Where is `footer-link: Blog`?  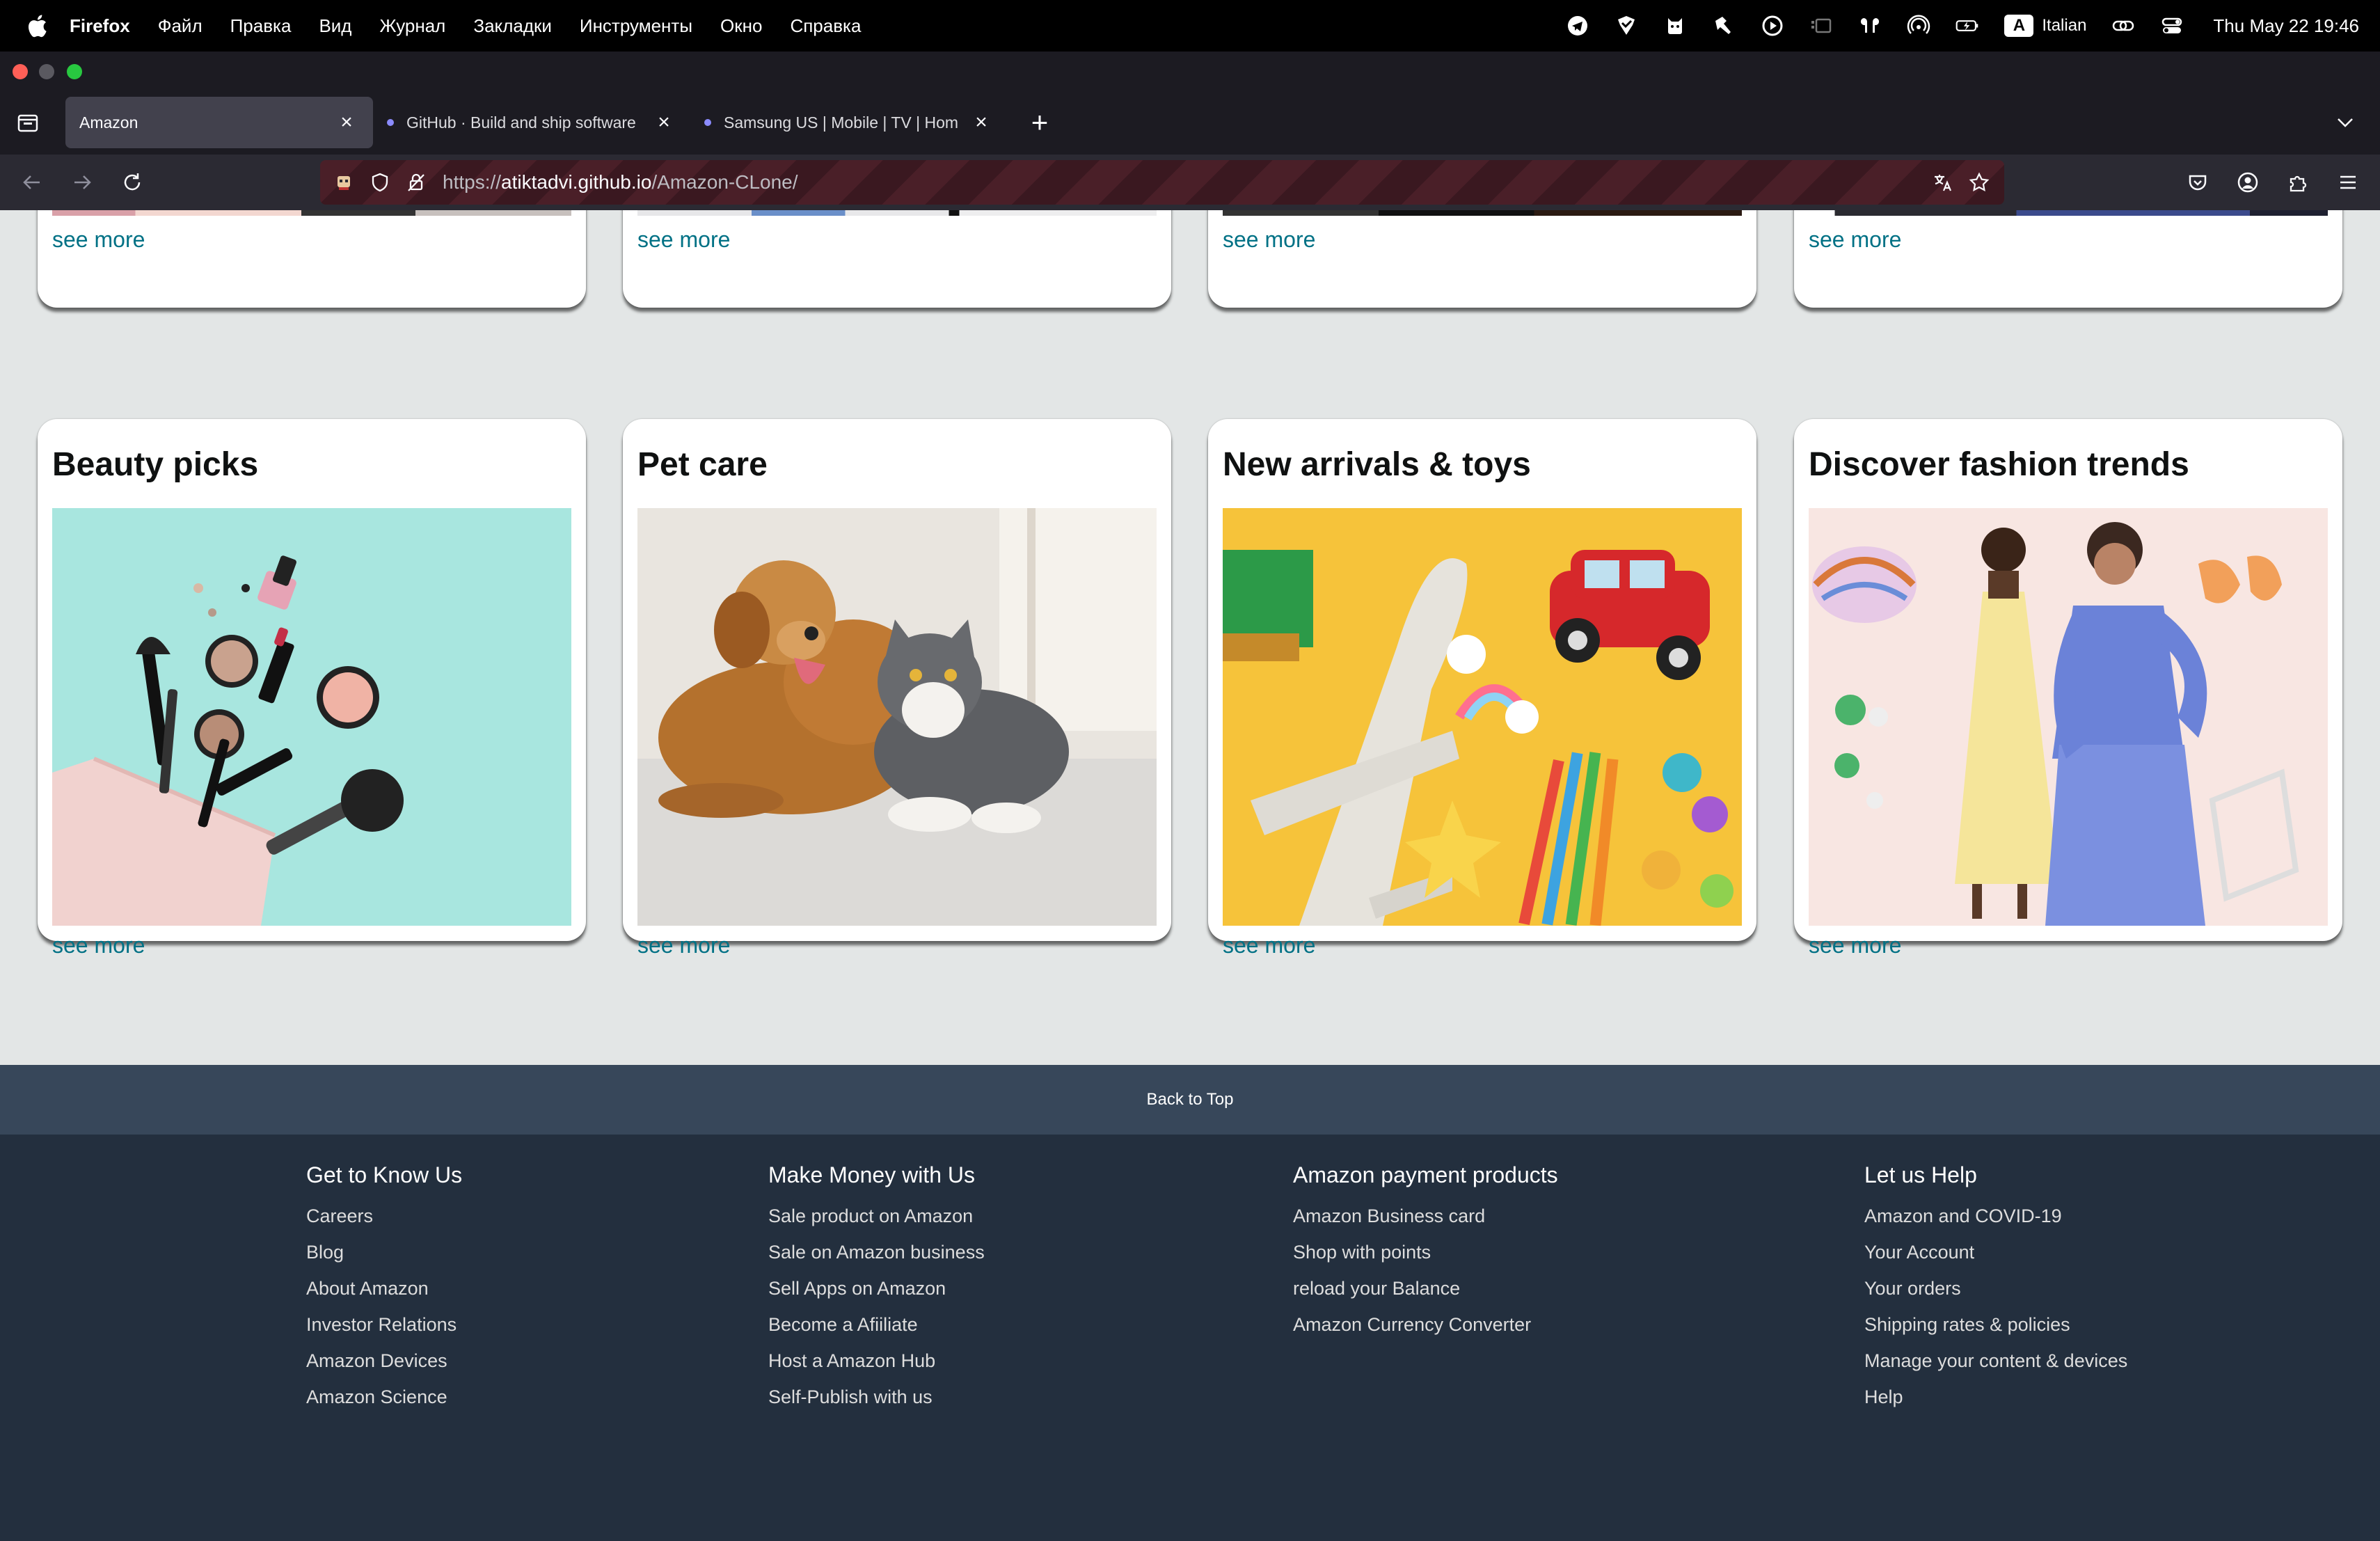
footer-link: Blog is located at coordinates (384, 1252).